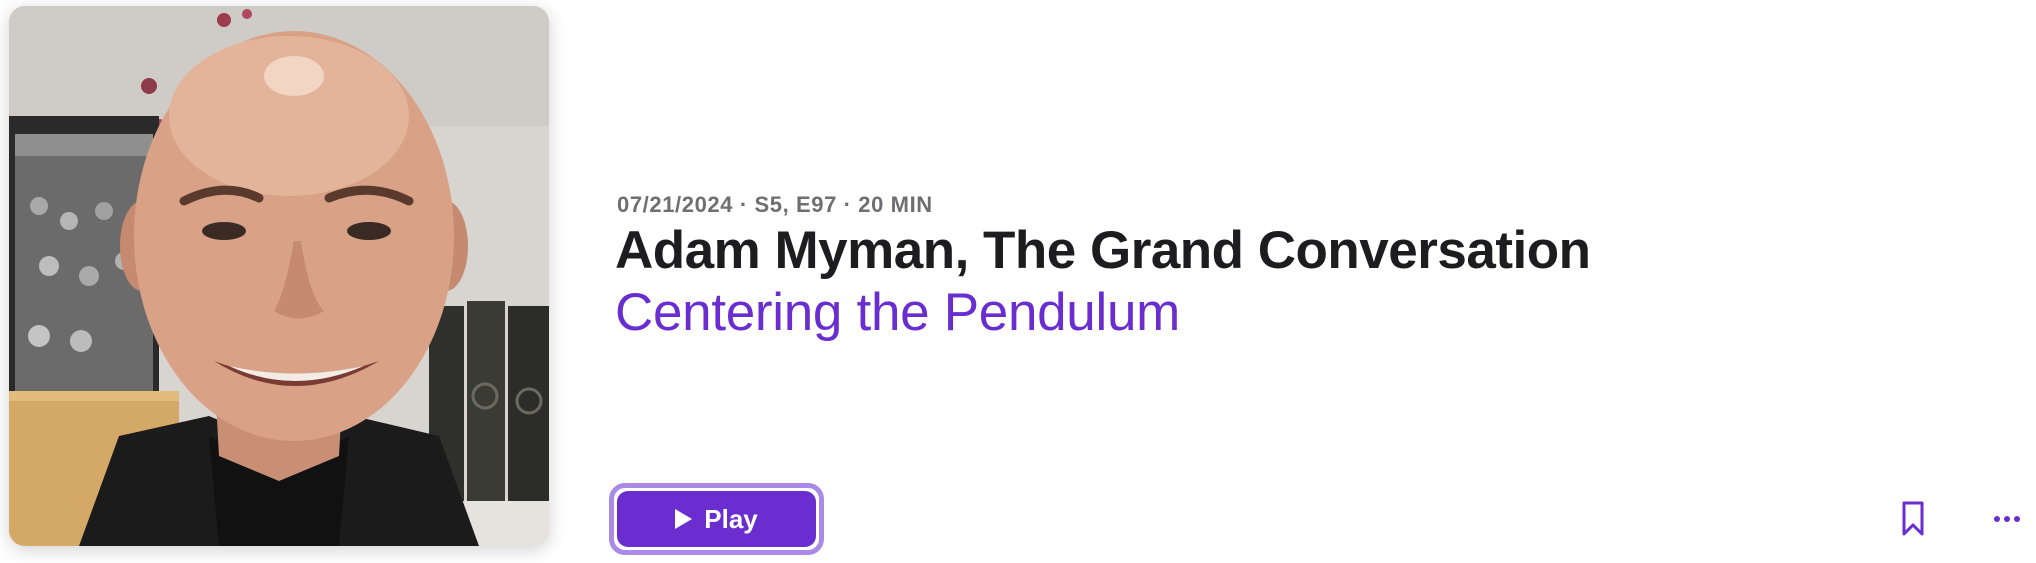  What do you see at coordinates (775, 204) in the screenshot?
I see `episode-meta: 07/21/2024 · S5, E97 · 20 MIN` at bounding box center [775, 204].